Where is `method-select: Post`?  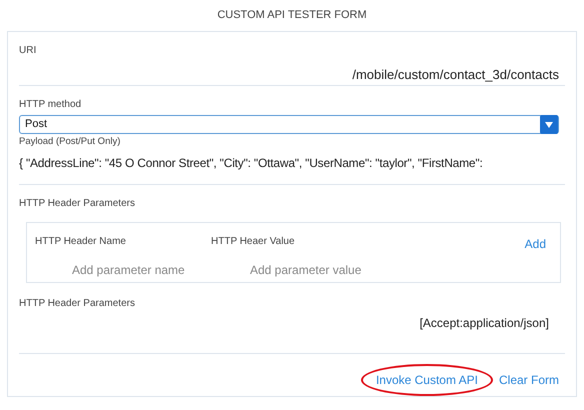
method-select: Post is located at coordinates (289, 124).